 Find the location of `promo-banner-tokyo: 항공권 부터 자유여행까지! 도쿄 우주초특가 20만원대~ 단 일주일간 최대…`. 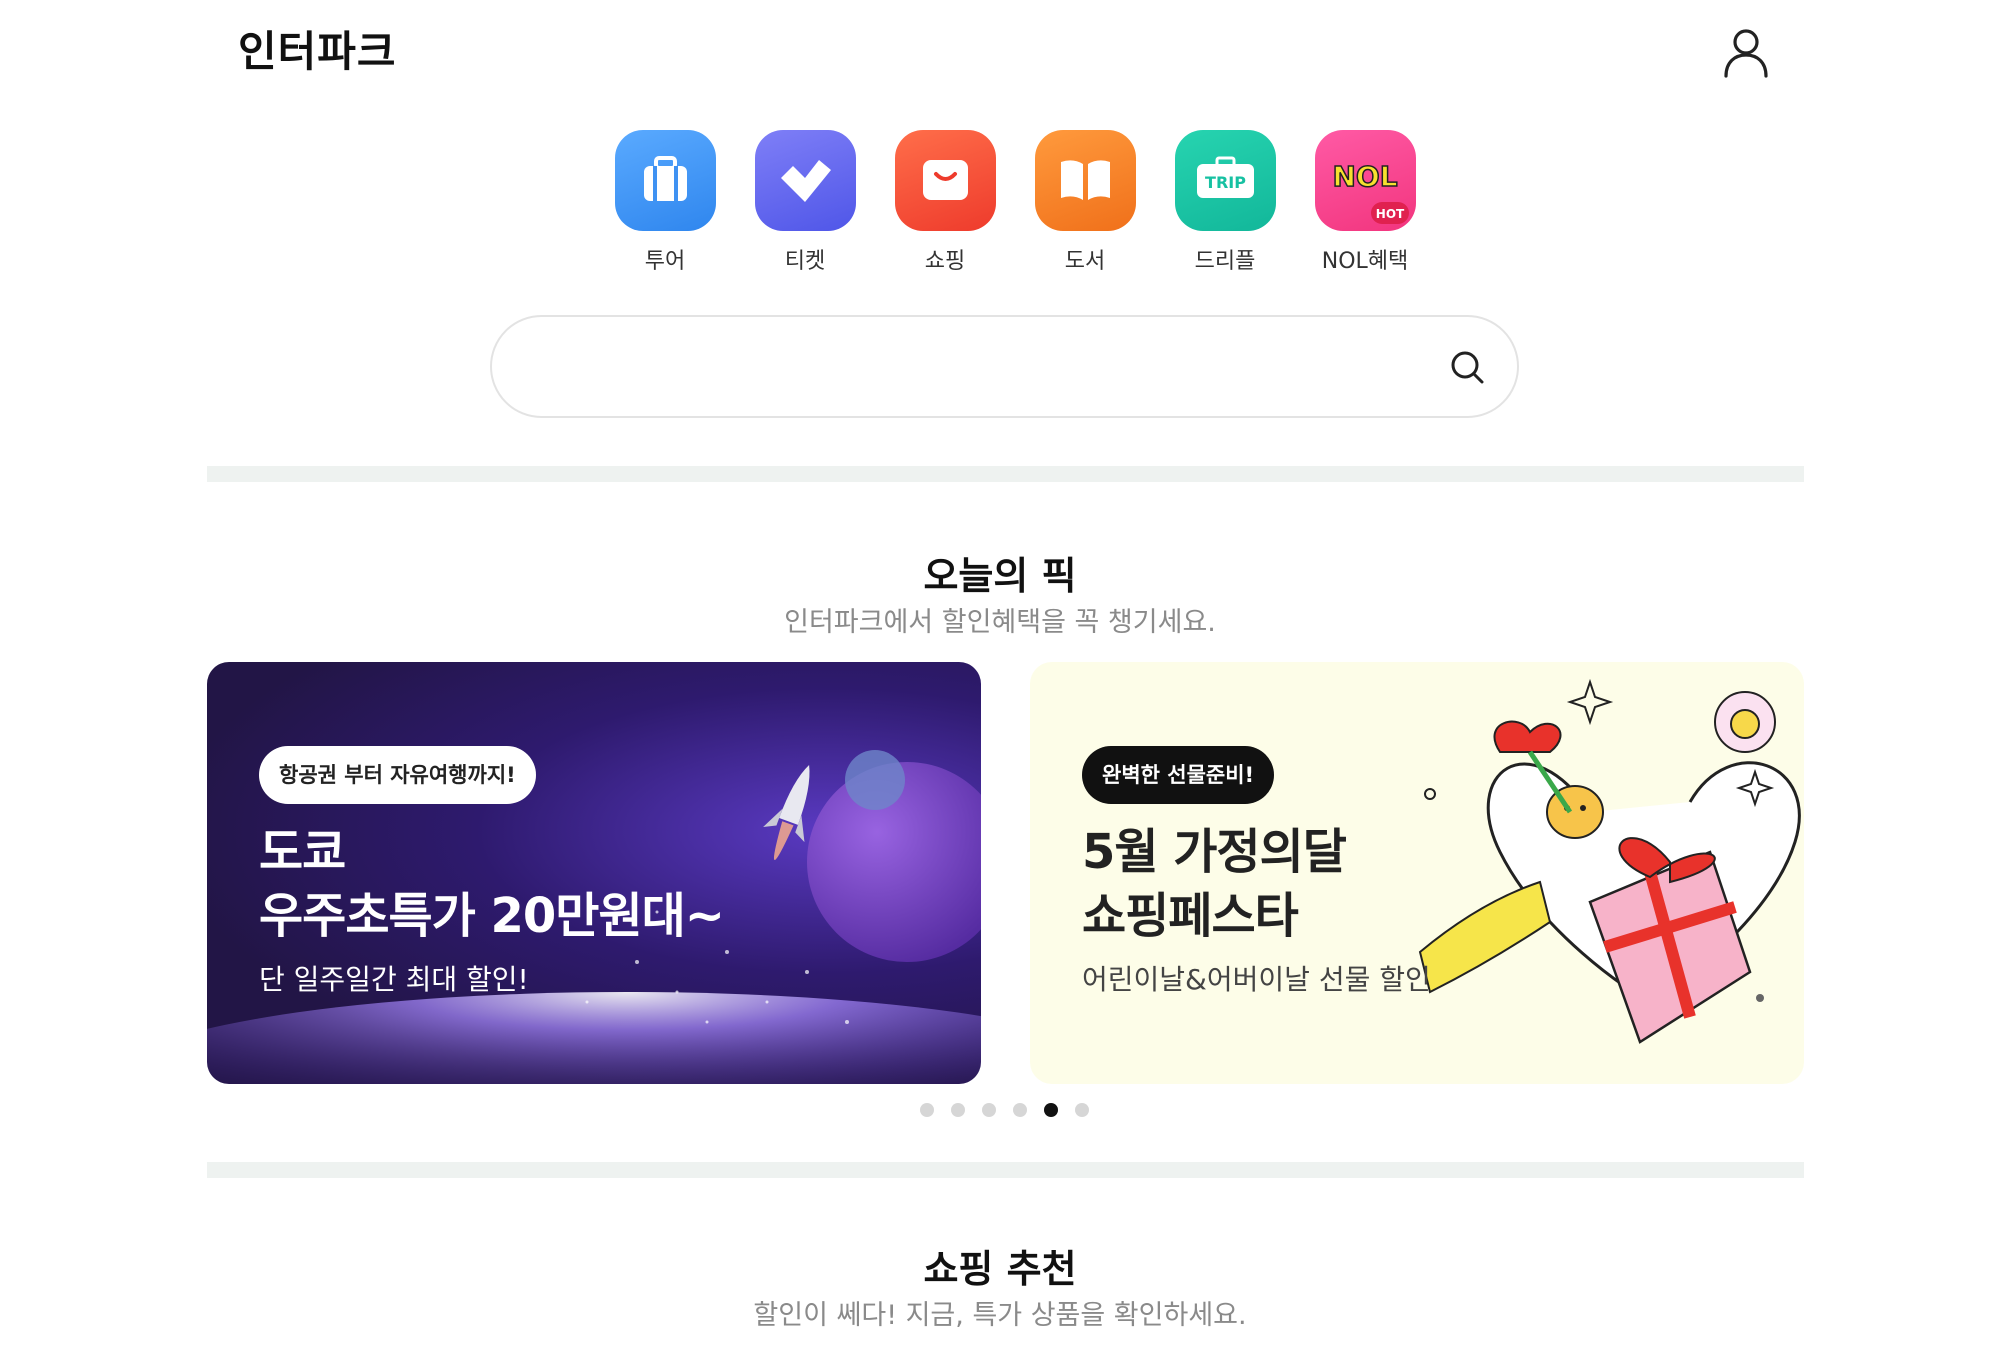

promo-banner-tokyo: 항공권 부터 자유여행까지! 도쿄 우주초특가 20만원대~ 단 일주일간 최대… is located at coordinates (594, 873).